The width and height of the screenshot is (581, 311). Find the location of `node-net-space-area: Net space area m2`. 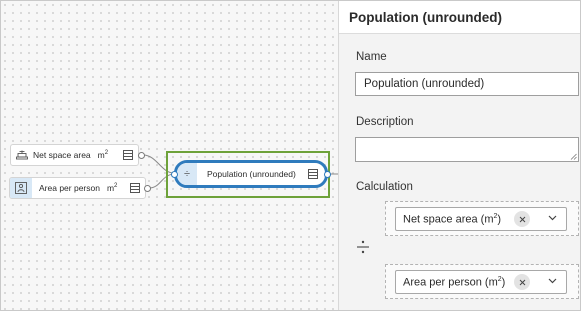

node-net-space-area: Net space area m2 is located at coordinates (74, 155).